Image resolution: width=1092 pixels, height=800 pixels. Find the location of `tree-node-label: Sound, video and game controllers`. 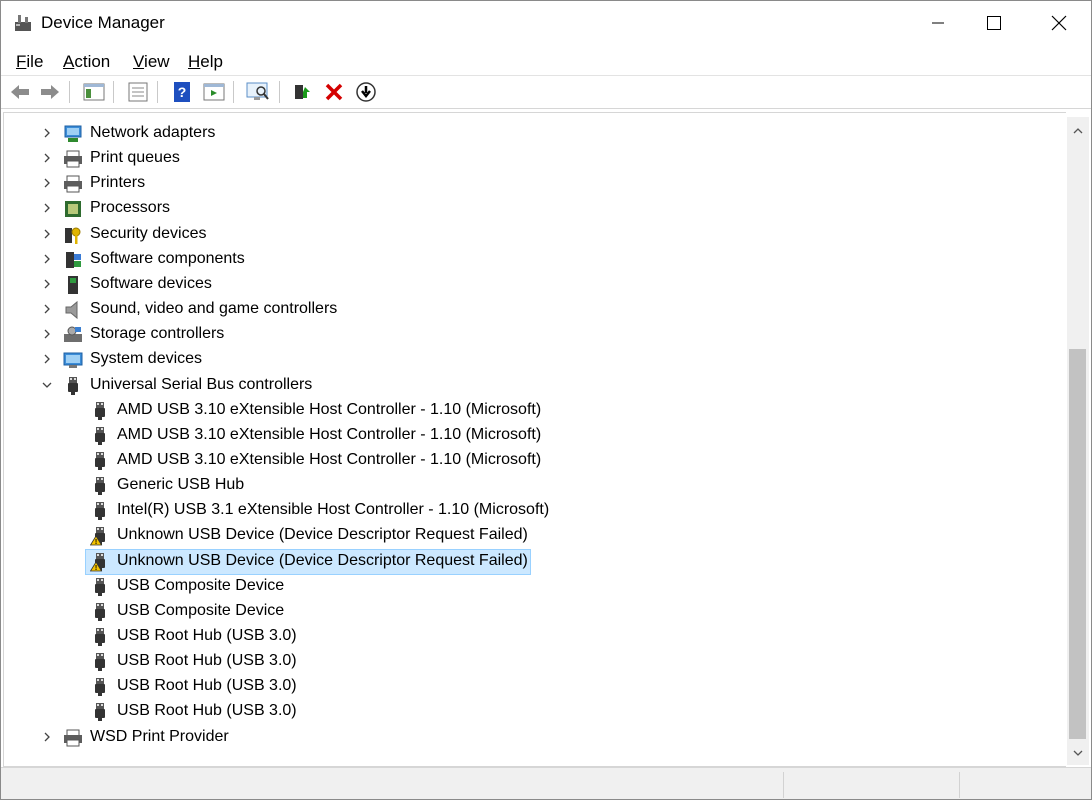

tree-node-label: Sound, video and game controllers is located at coordinates (214, 309).